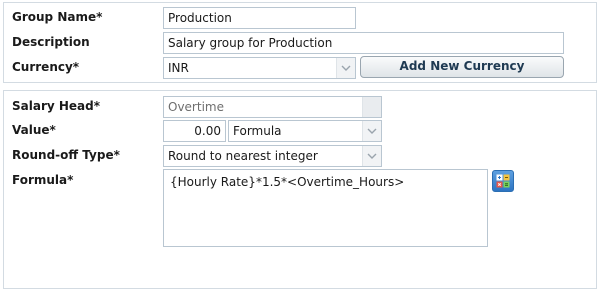 This screenshot has height=291, width=600. Describe the element at coordinates (66, 155) in the screenshot. I see `roundoff-type-label: Round-off Type*` at that location.